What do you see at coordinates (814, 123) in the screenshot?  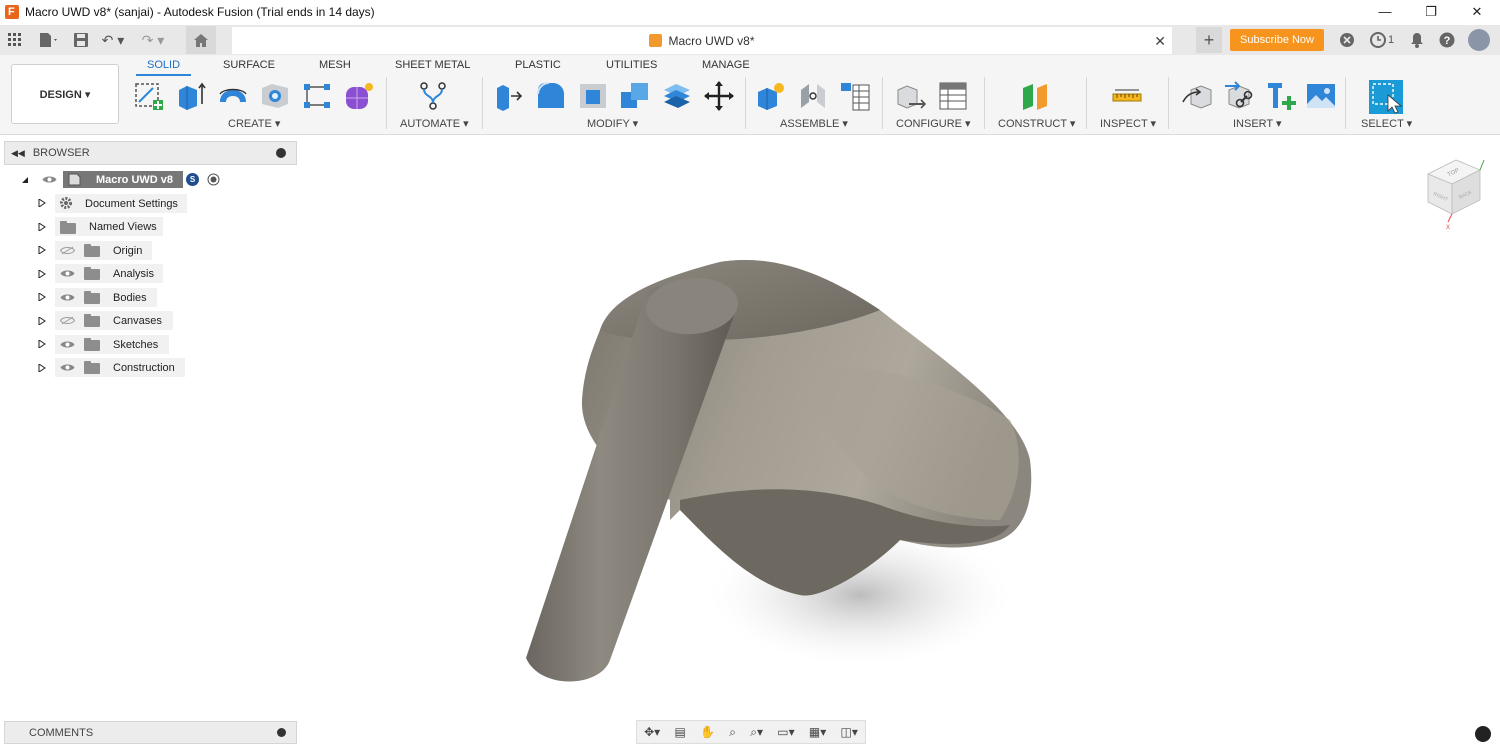 I see `group-label-assemble: ASSEMBLE ▾` at bounding box center [814, 123].